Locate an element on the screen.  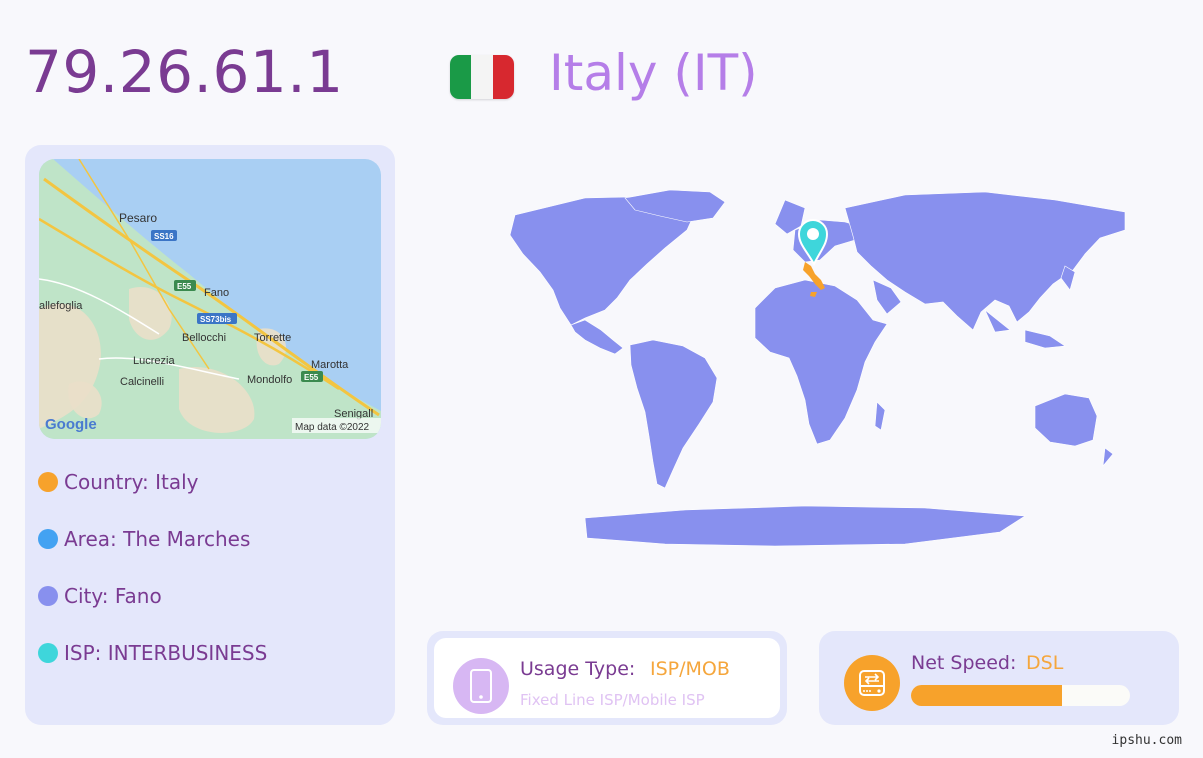
country-dot-icon is located at coordinates (48, 482).